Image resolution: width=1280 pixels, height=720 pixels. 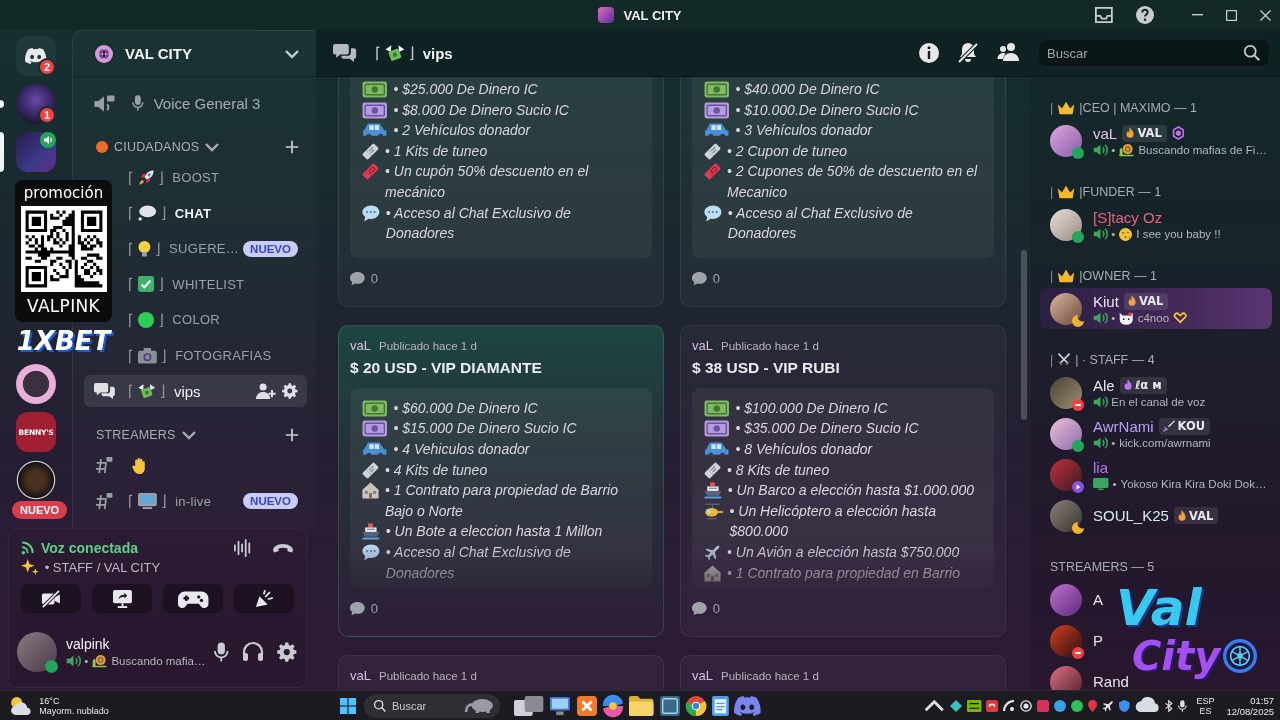 What do you see at coordinates (1153, 318) in the screenshot?
I see `activity-text: c4noo` at bounding box center [1153, 318].